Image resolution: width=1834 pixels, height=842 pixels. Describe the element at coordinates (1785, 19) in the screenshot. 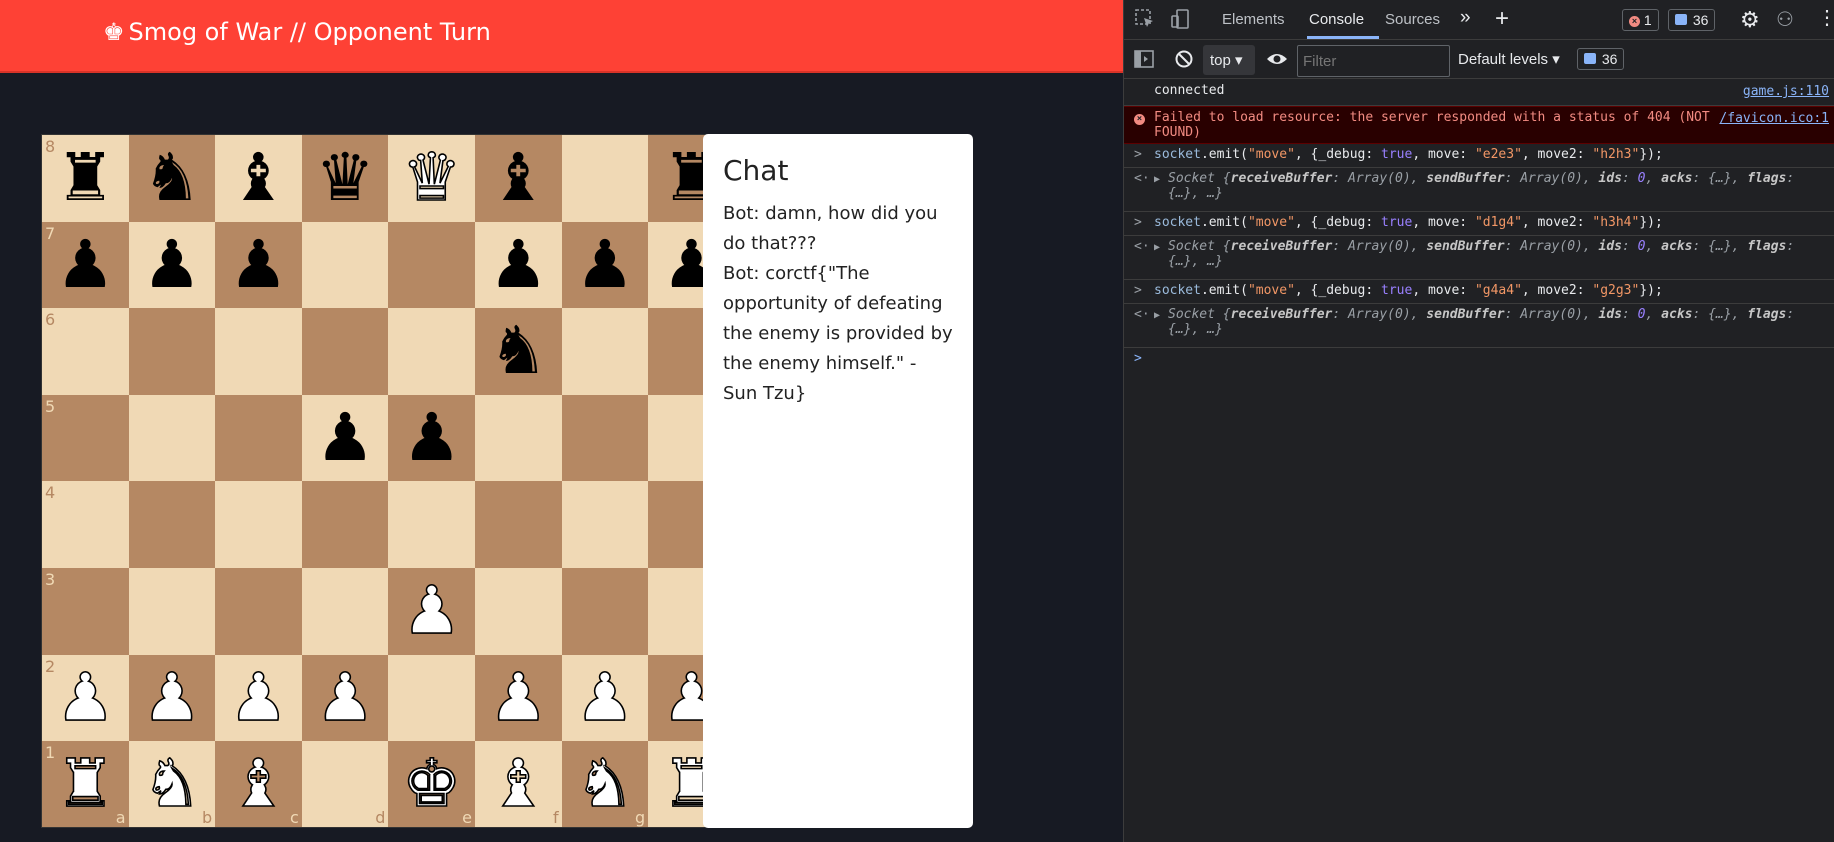

I see `customize-icon: ⚇` at that location.